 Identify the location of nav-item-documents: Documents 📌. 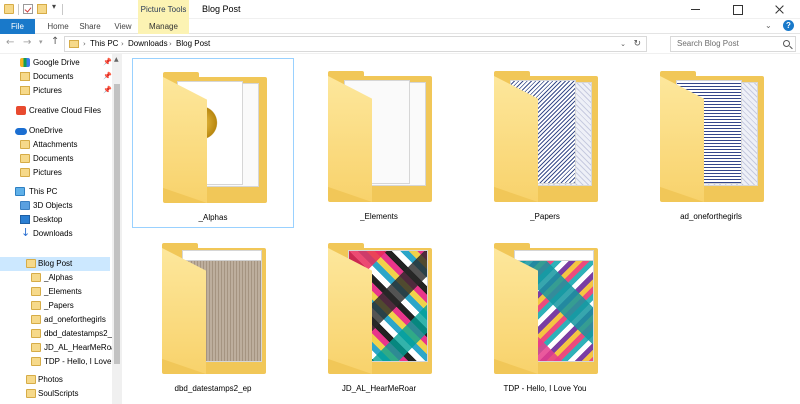
(56, 77).